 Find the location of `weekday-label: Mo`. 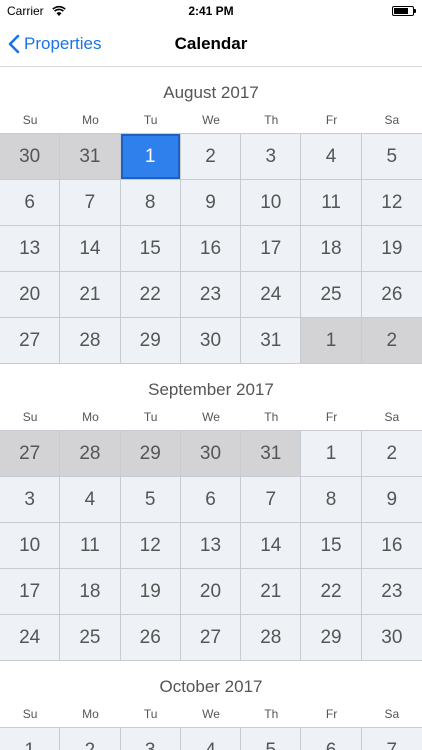

weekday-label: Mo is located at coordinates (90, 120).